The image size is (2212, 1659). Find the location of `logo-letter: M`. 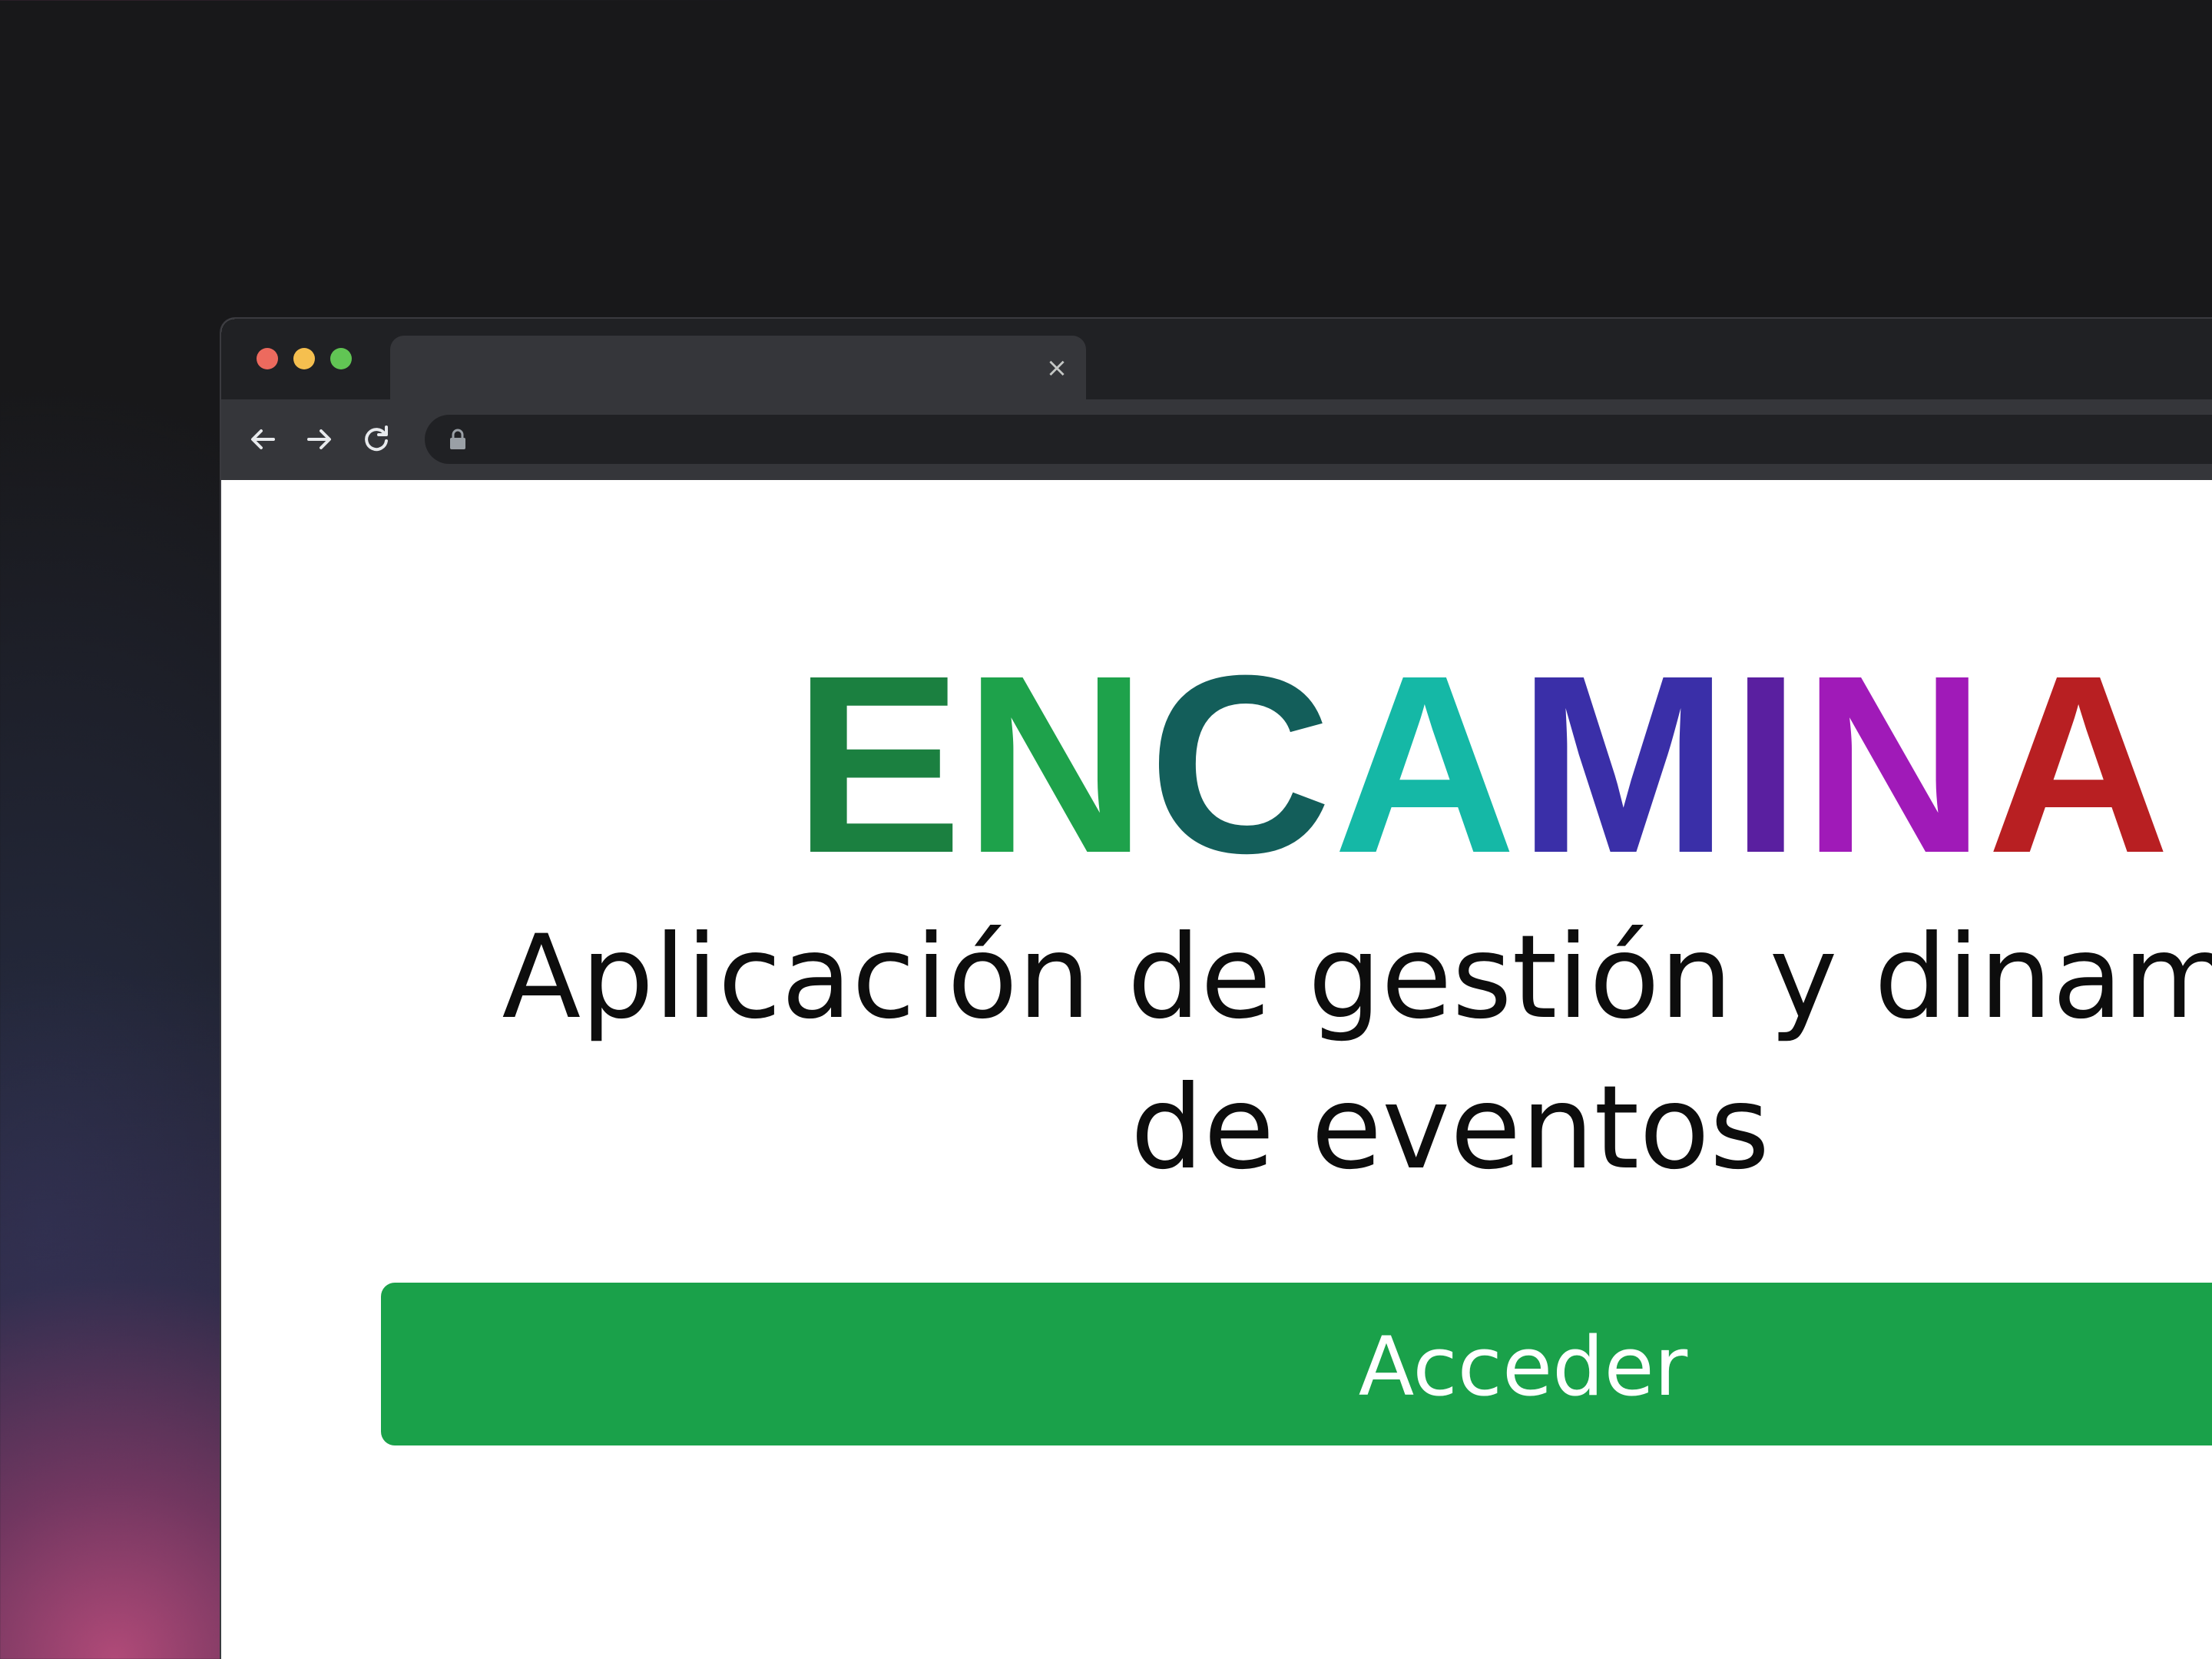

logo-letter: M is located at coordinates (1624, 764).